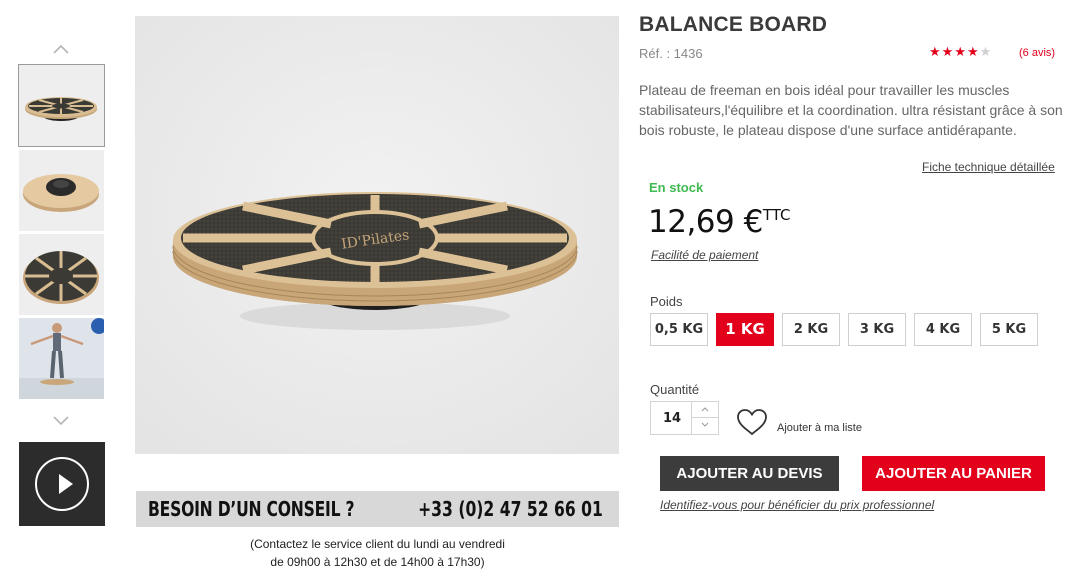 The width and height of the screenshot is (1075, 578). I want to click on price-tax-suffix: TTC, so click(776, 215).